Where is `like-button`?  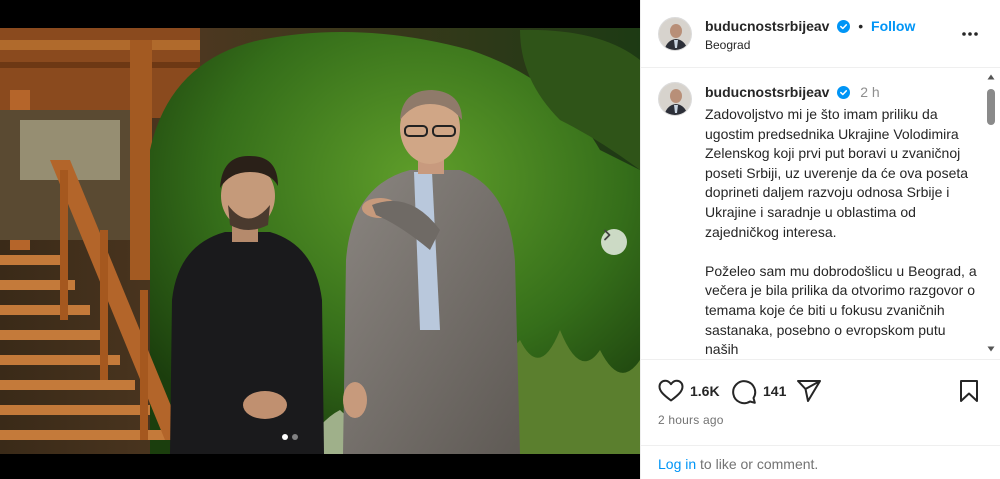 like-button is located at coordinates (671, 393).